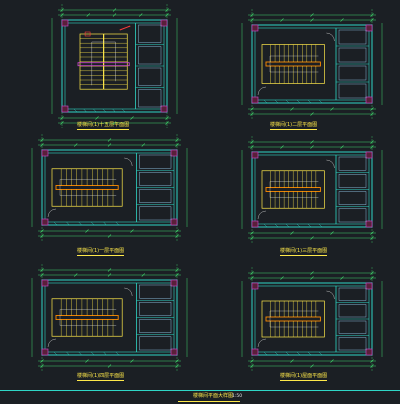 This screenshot has height=404, width=400. Describe the element at coordinates (209, 401) in the screenshot. I see `title-underline` at that location.